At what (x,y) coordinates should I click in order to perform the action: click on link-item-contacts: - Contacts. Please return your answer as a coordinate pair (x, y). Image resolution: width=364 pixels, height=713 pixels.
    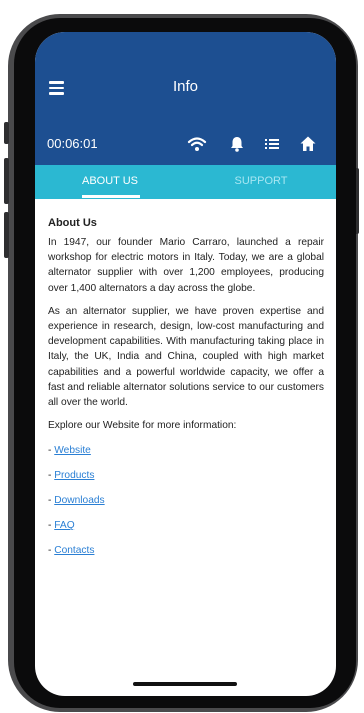
    Looking at the image, I should click on (71, 551).